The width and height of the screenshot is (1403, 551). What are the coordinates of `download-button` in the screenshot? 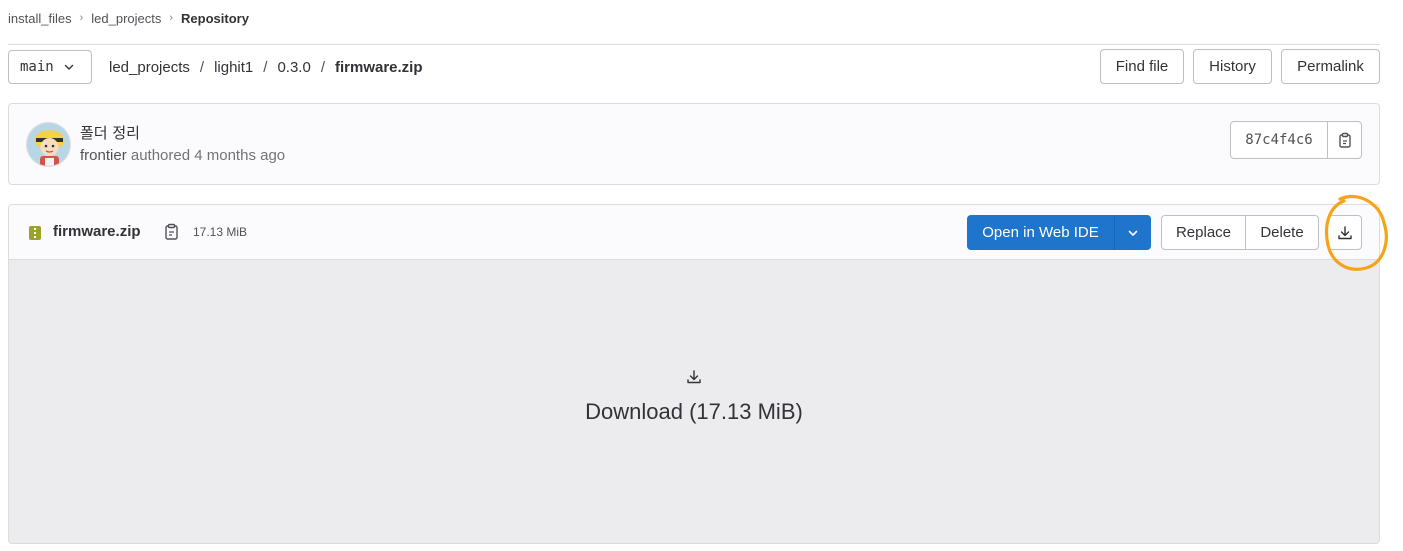 It's located at (1344, 232).